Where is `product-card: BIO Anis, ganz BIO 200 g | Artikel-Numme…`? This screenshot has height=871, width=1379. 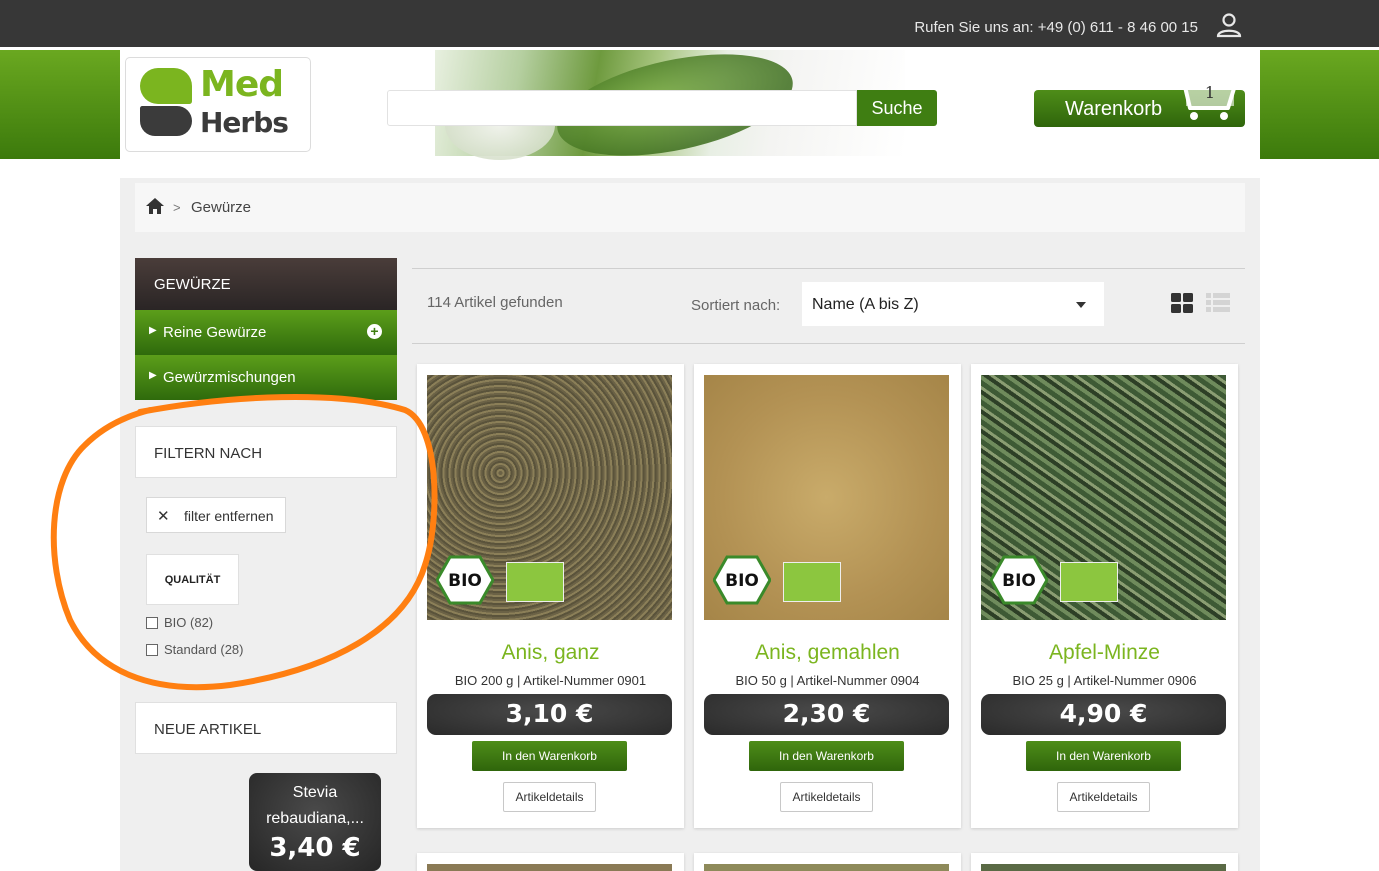
product-card: BIO Anis, ganz BIO 200 g | Artikel-Numme… is located at coordinates (550, 596).